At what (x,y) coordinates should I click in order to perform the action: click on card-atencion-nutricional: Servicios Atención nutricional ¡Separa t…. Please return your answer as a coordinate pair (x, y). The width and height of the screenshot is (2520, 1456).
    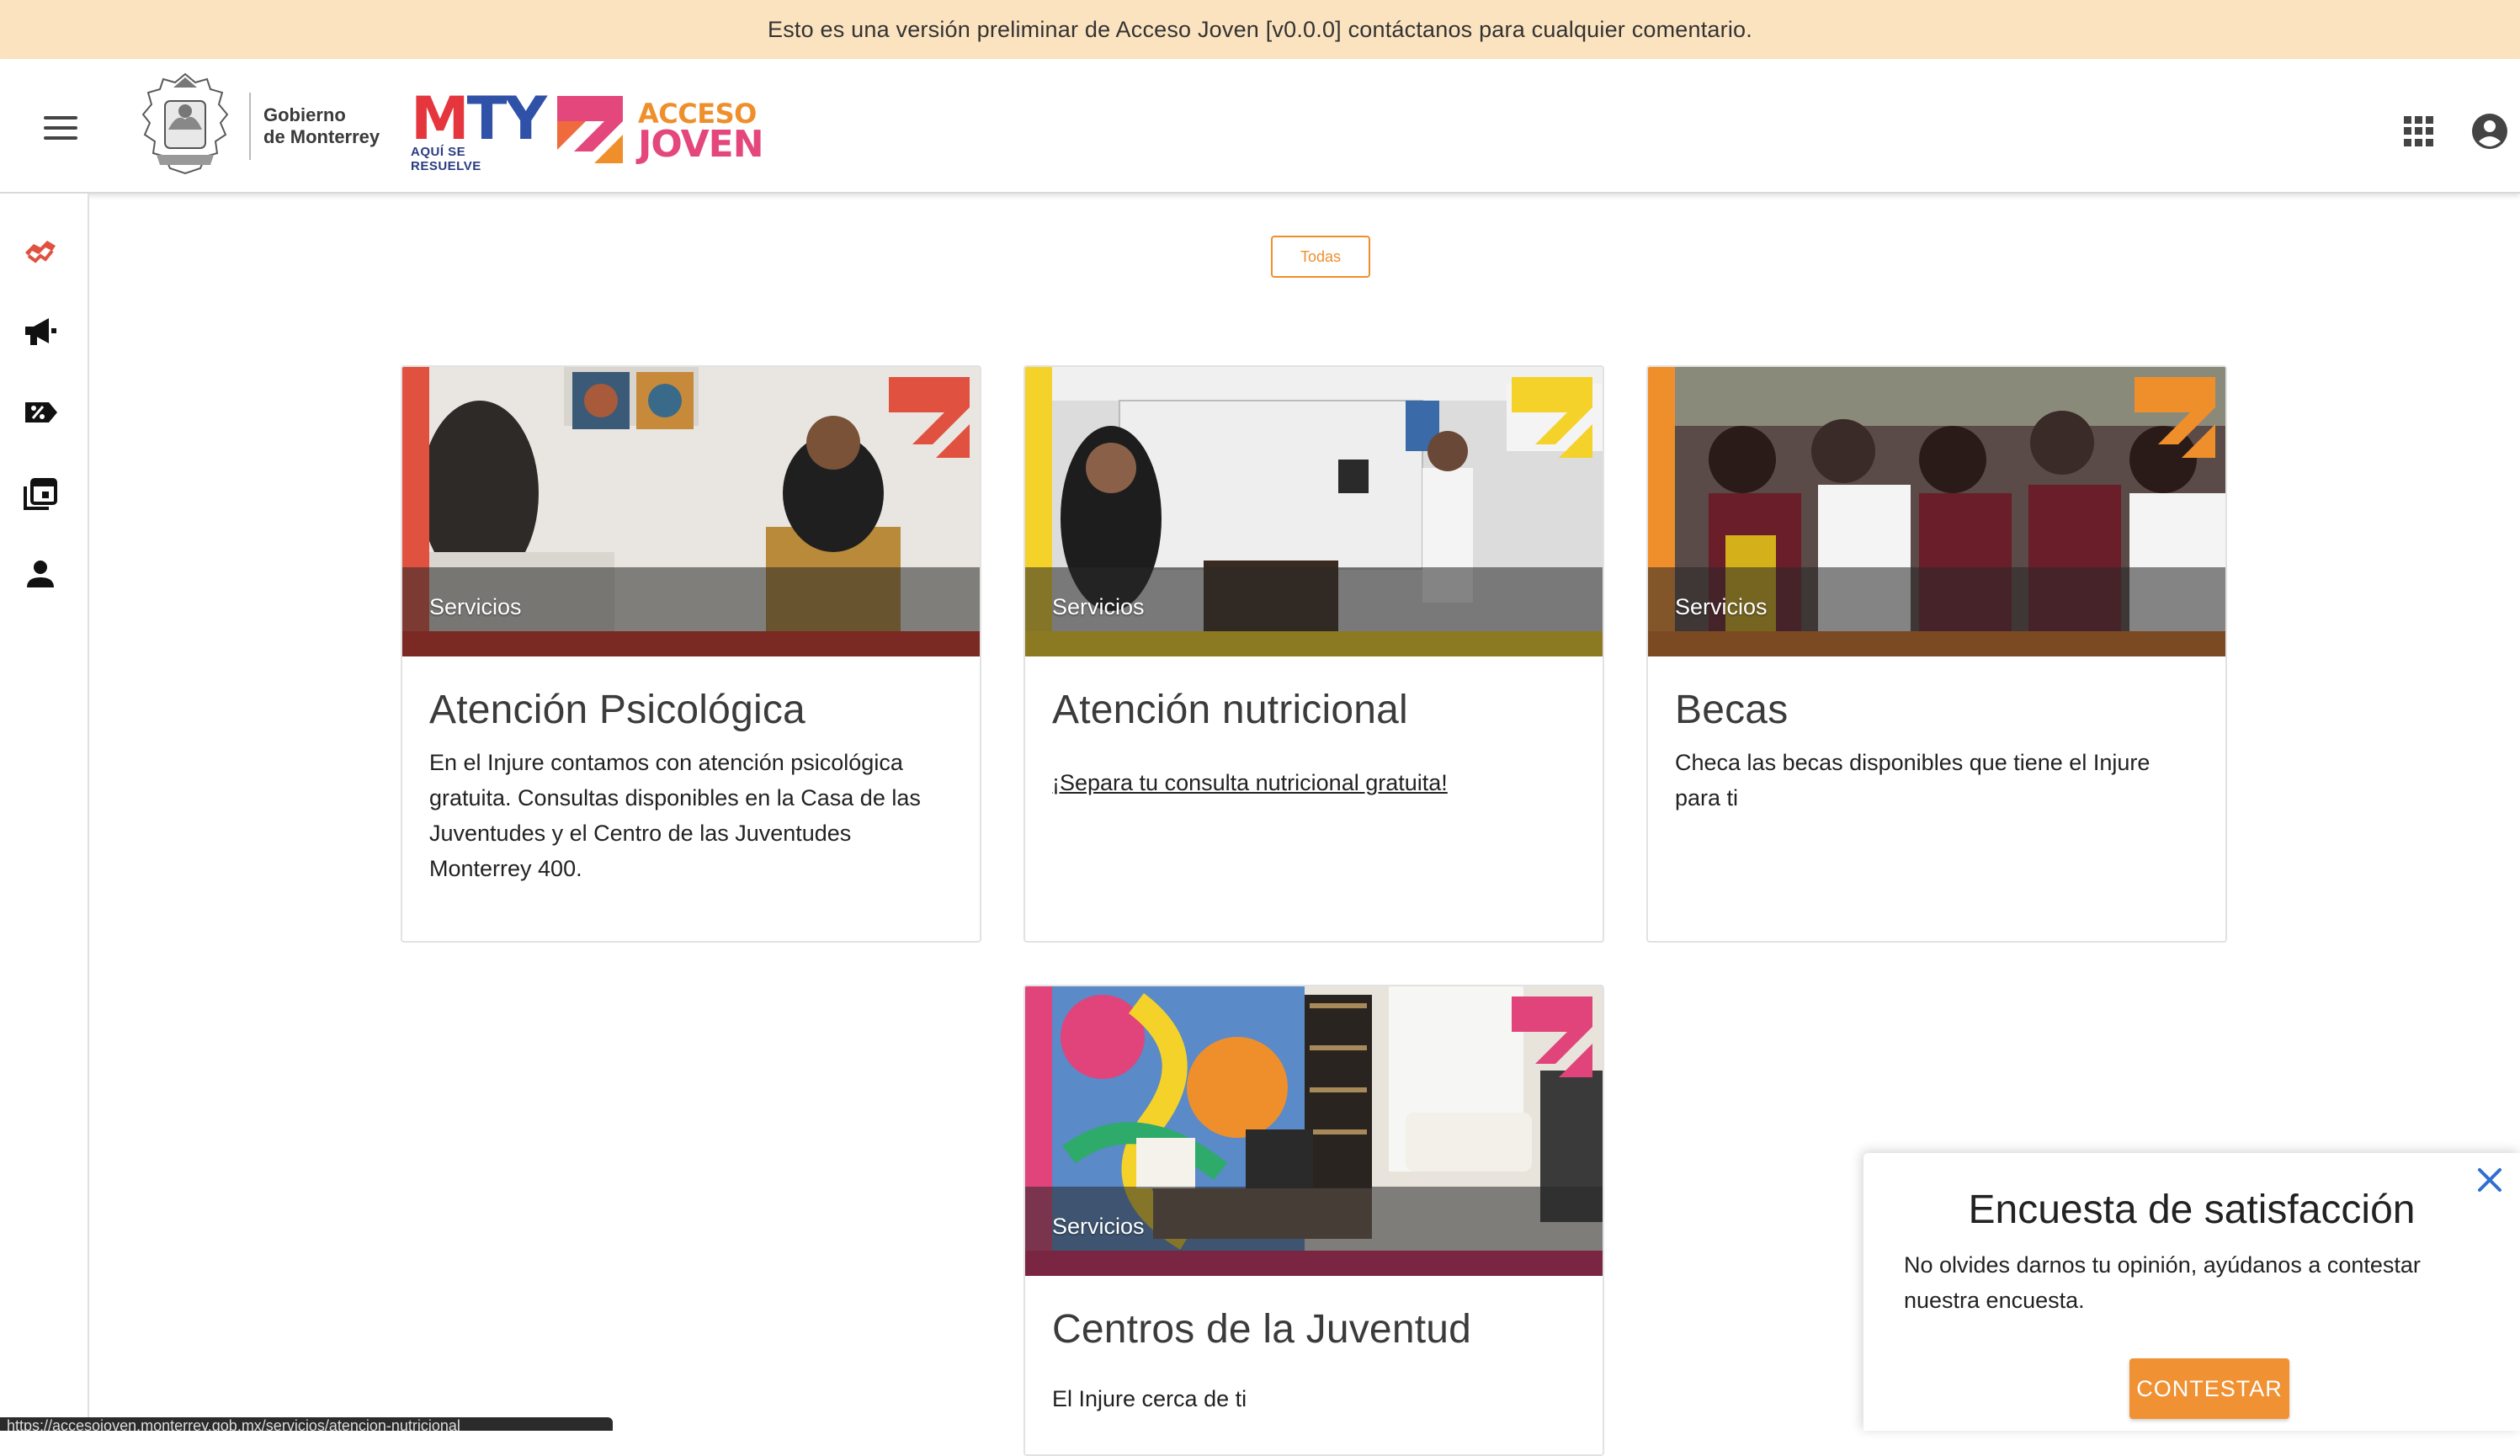
    Looking at the image, I should click on (1313, 654).